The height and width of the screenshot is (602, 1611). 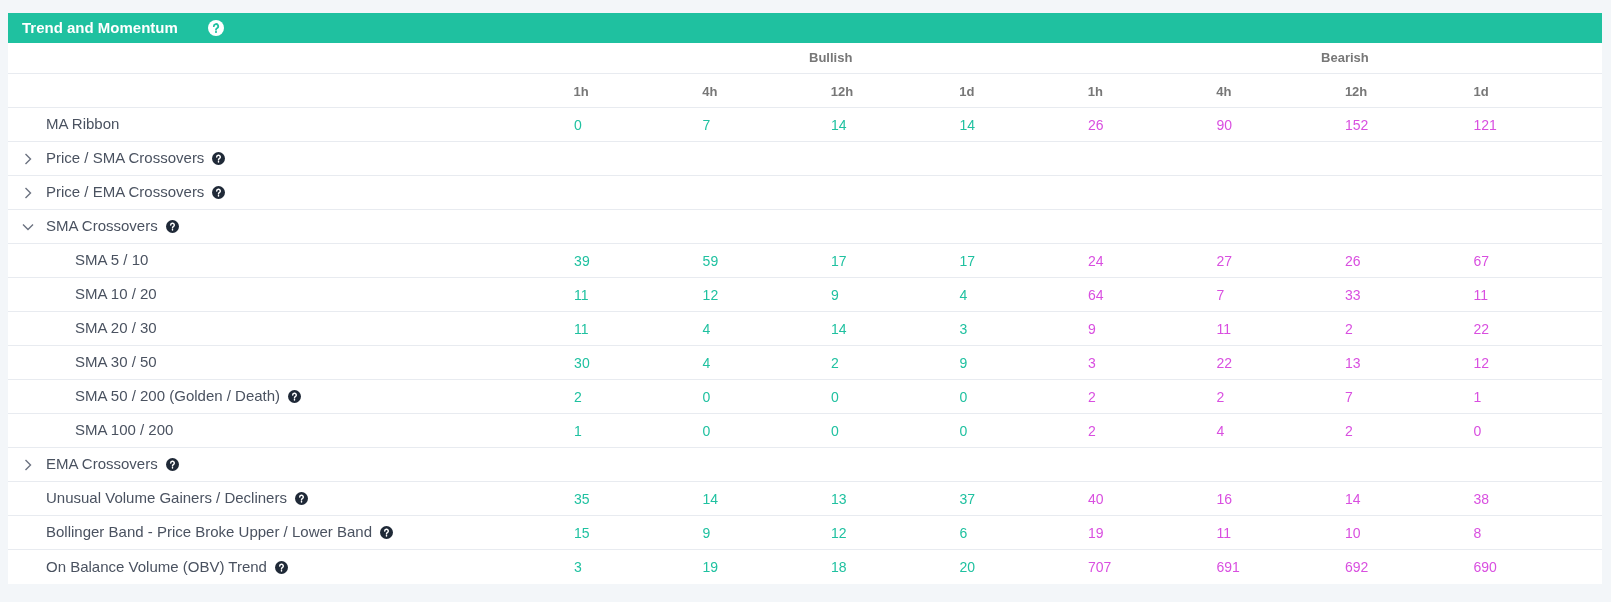 What do you see at coordinates (116, 362) in the screenshot?
I see `row-label: SMA 30 / 50` at bounding box center [116, 362].